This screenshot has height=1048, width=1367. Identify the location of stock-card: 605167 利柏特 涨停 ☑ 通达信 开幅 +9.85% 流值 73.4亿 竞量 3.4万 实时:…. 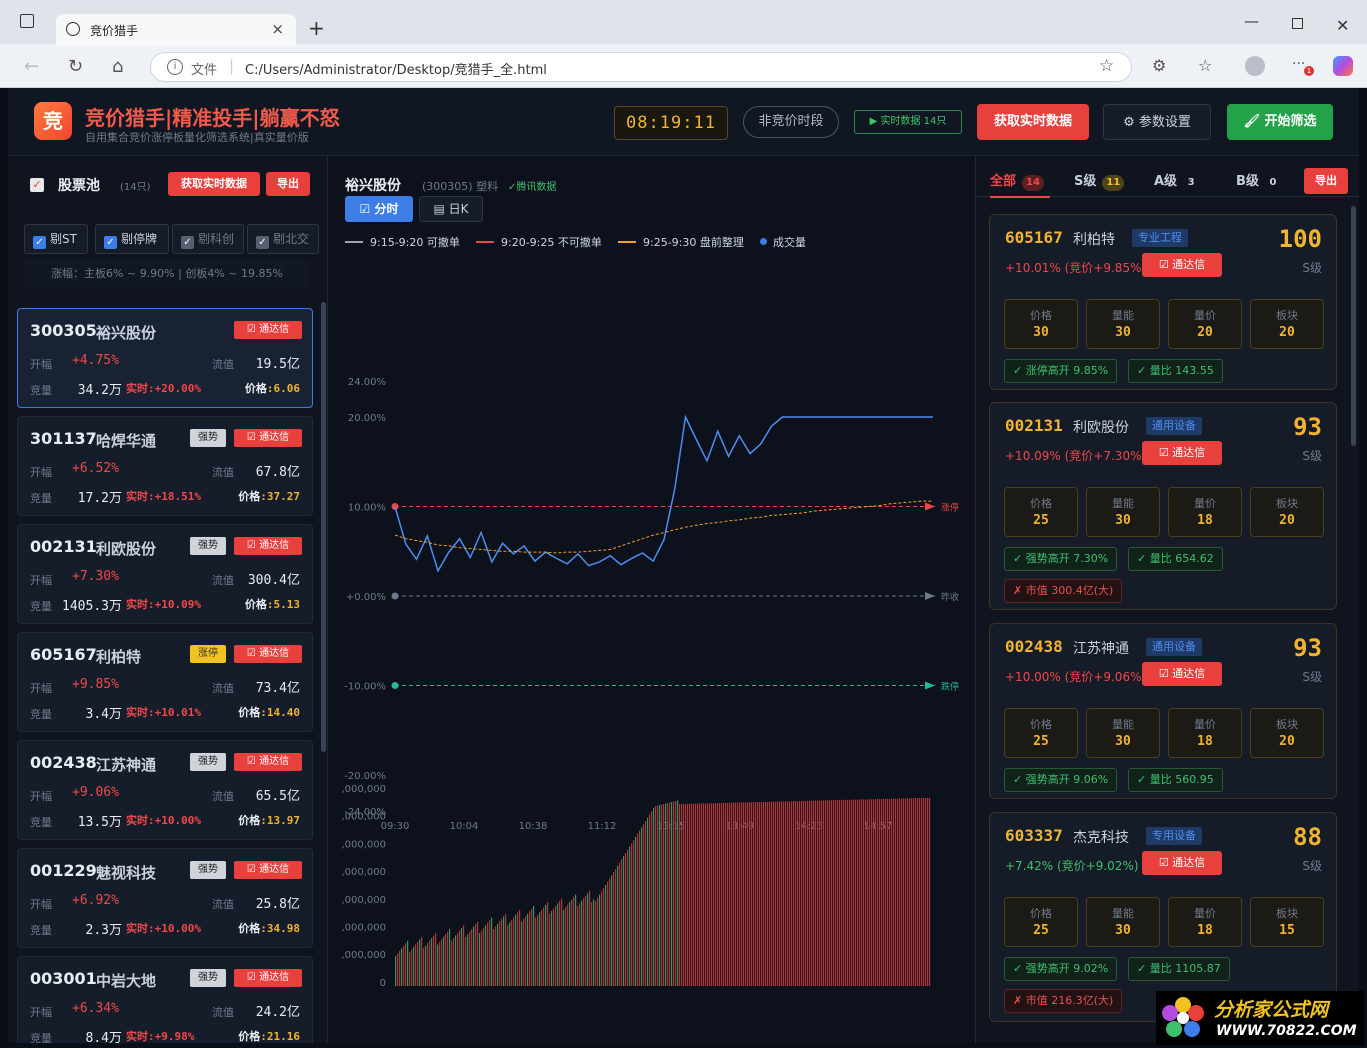
(165, 682).